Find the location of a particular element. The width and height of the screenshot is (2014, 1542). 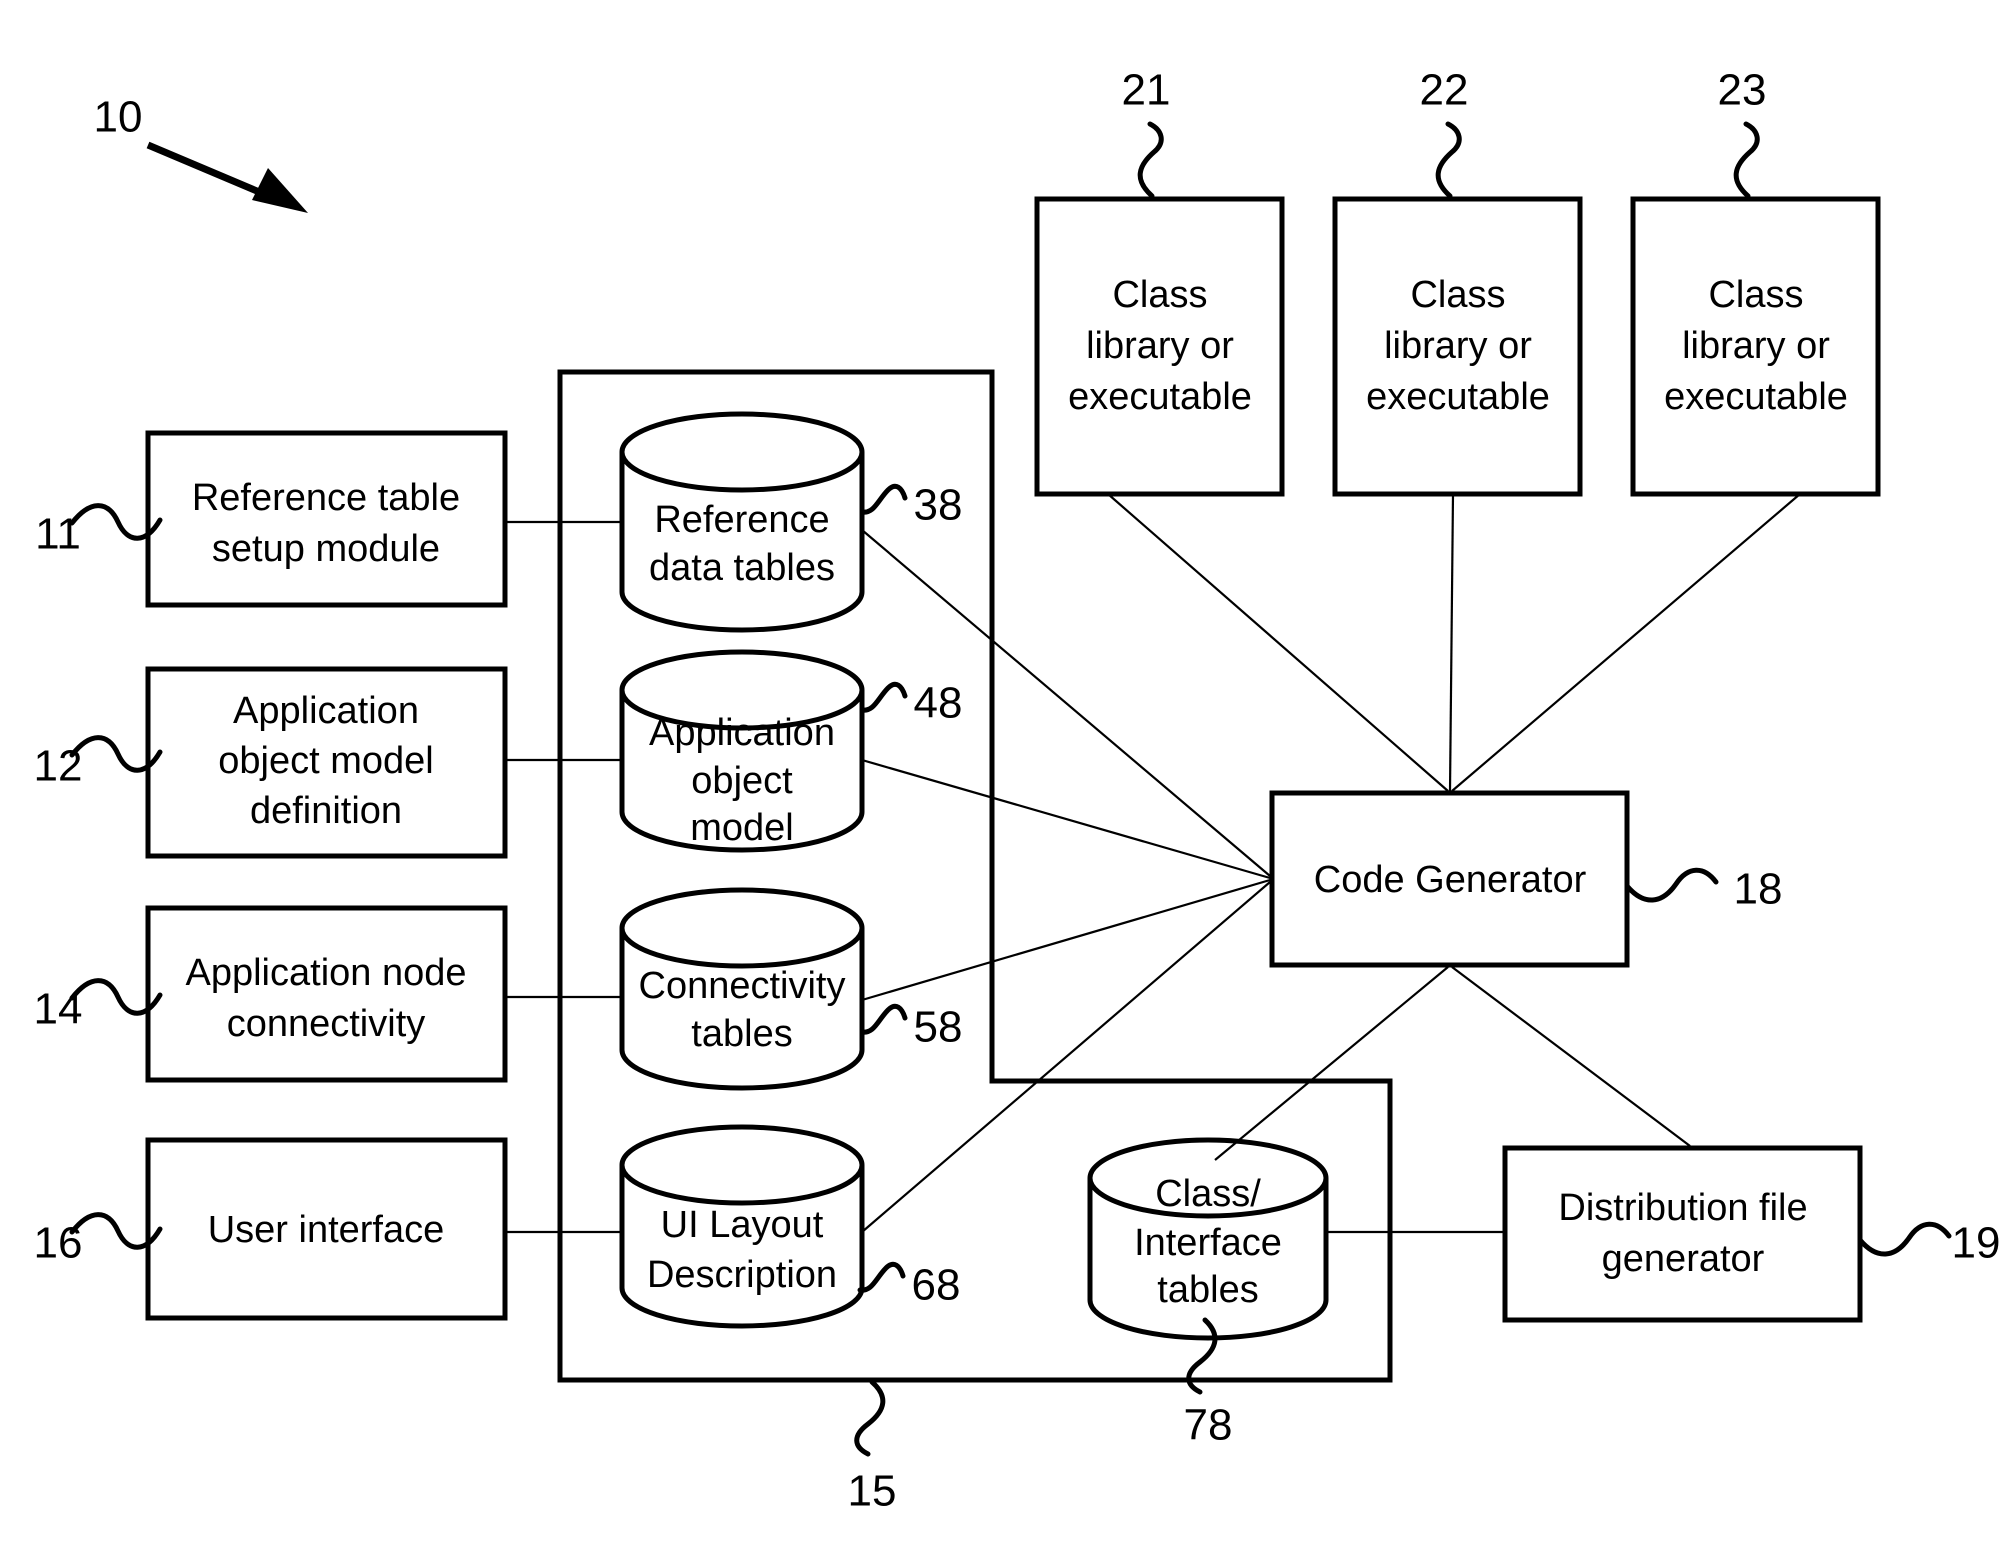

class-library-2: Class library or executable is located at coordinates (1457, 346).